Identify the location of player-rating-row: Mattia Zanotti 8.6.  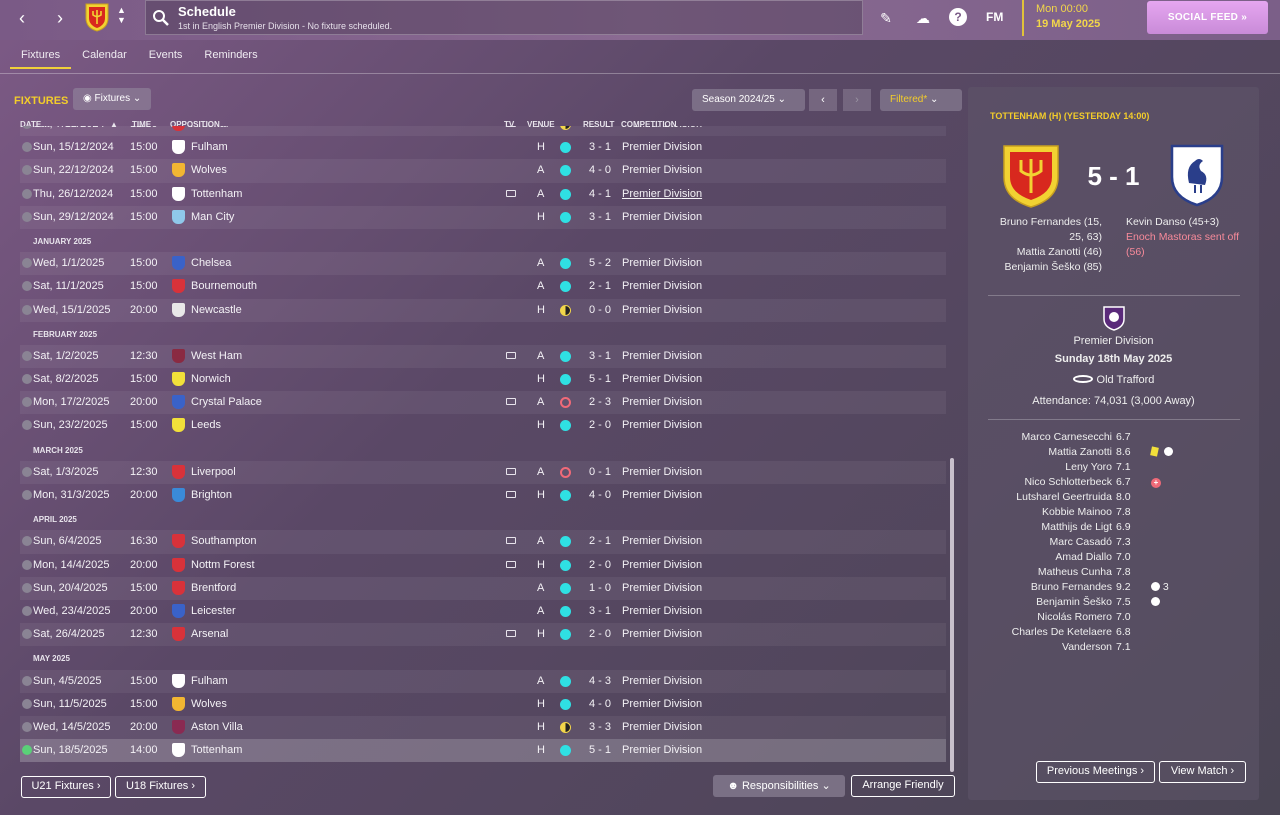
(1118, 452).